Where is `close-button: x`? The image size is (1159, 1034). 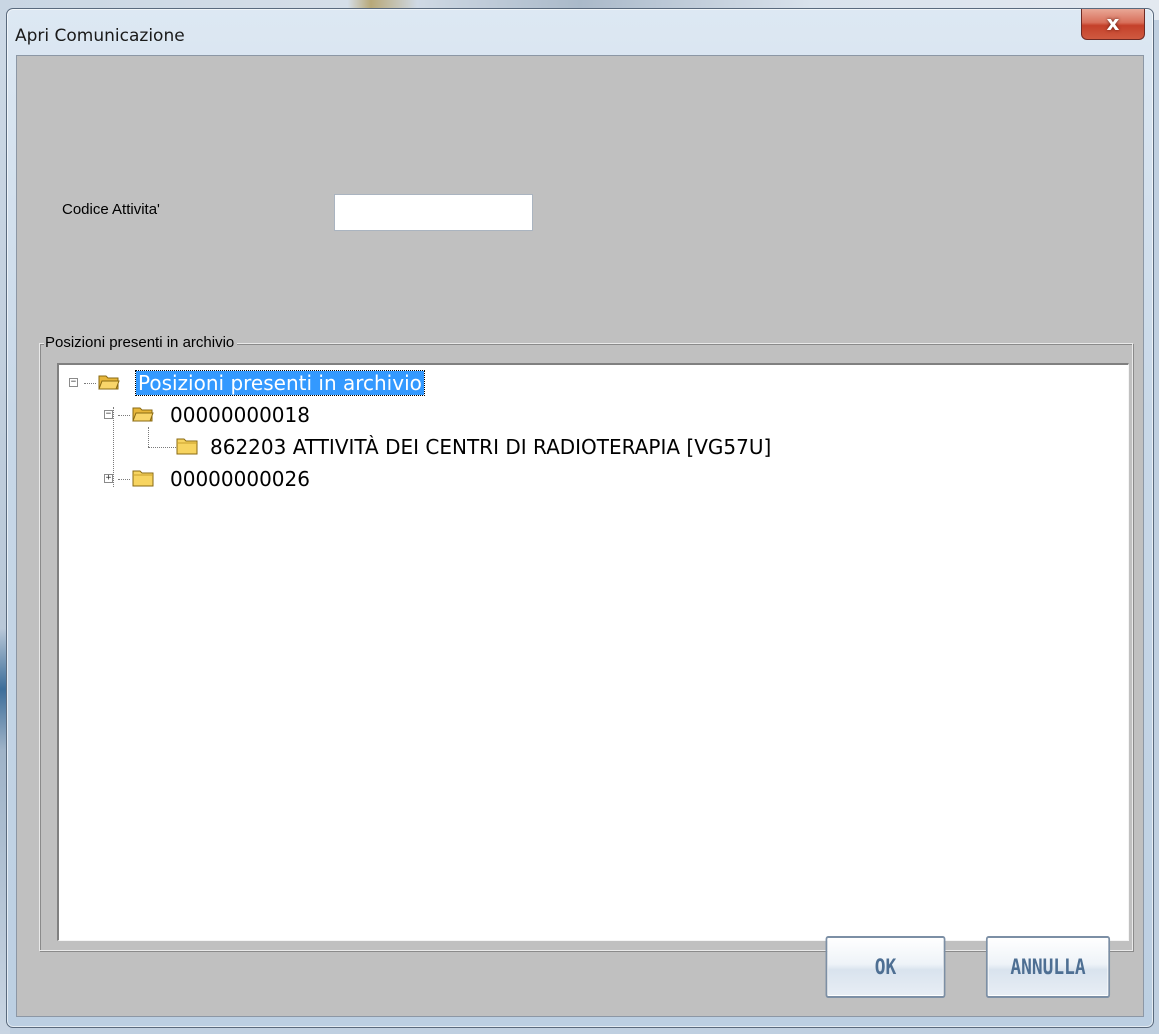
close-button: x is located at coordinates (1113, 24).